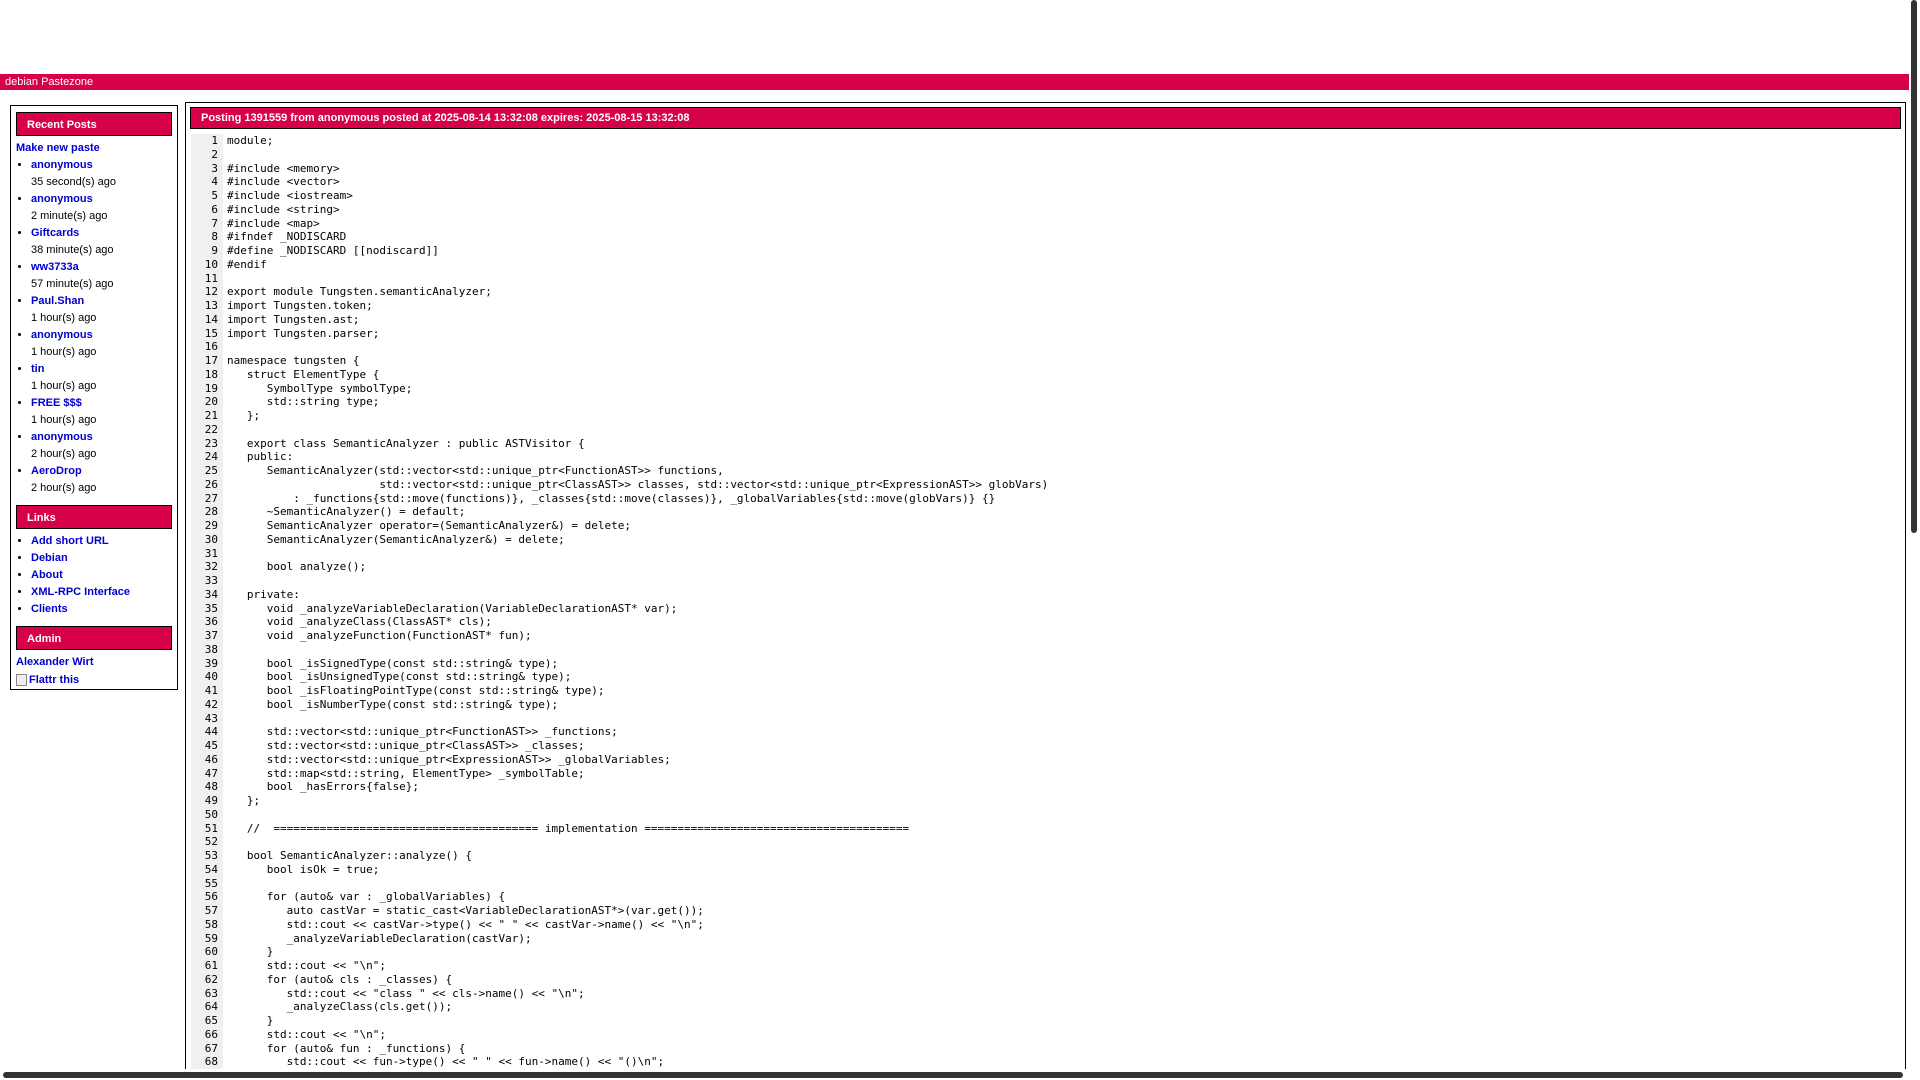  What do you see at coordinates (340, 1007) in the screenshot?
I see `code-line: _analyzeClass(cls.get());` at bounding box center [340, 1007].